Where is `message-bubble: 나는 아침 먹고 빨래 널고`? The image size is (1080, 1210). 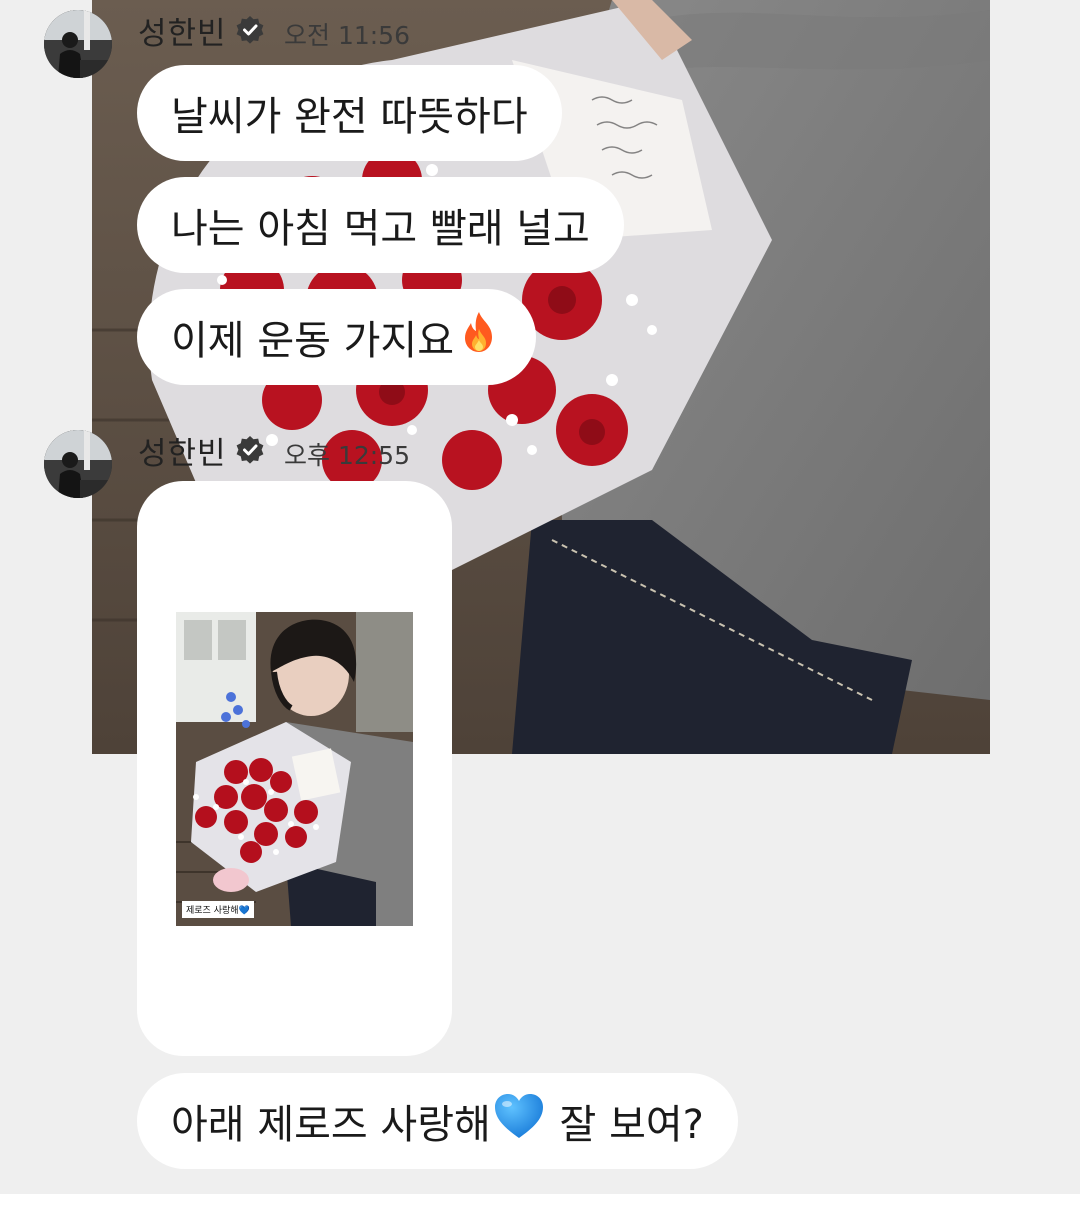
message-bubble: 나는 아침 먹고 빨래 널고 is located at coordinates (380, 225).